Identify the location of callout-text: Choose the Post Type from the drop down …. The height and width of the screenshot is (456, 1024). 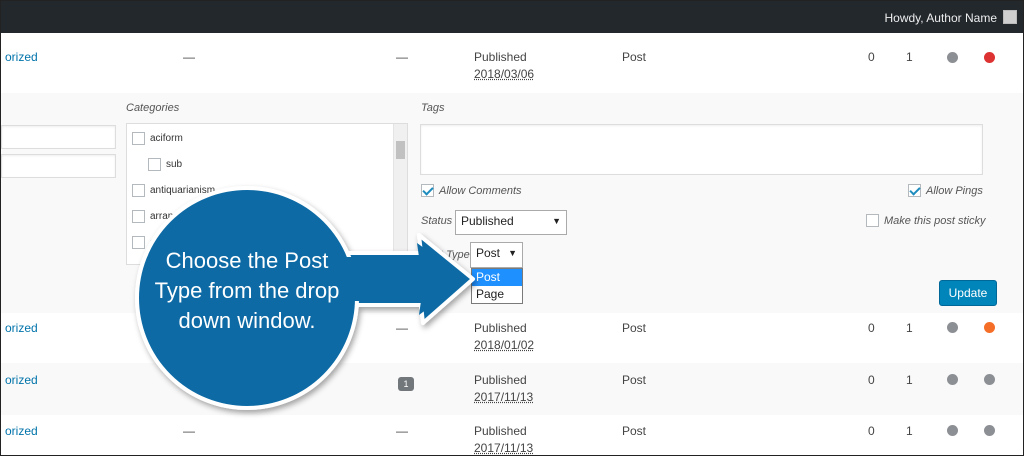
(247, 290).